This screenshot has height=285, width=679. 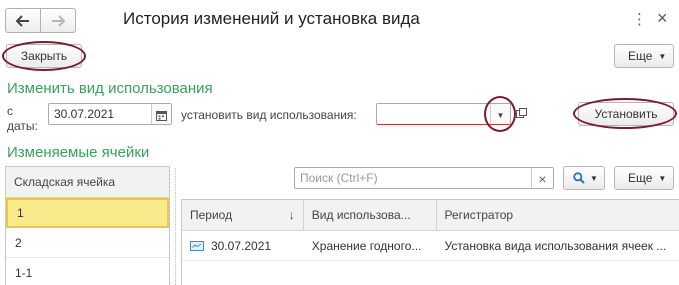 What do you see at coordinates (291, 215) in the screenshot?
I see `sort-desc-icon: ↓` at bounding box center [291, 215].